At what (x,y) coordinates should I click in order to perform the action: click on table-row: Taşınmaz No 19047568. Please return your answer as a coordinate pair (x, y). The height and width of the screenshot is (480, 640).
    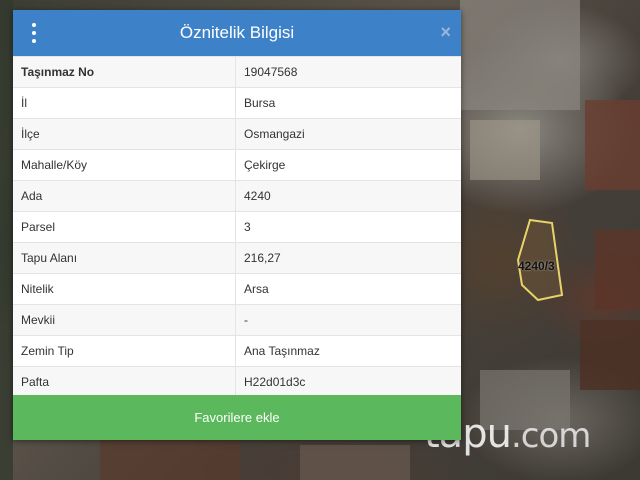
    Looking at the image, I should click on (237, 72).